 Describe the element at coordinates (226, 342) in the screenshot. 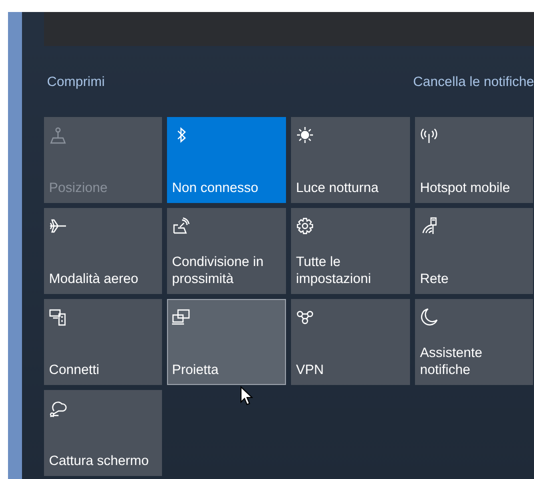

I see `quick-action-tile: Proietta` at that location.